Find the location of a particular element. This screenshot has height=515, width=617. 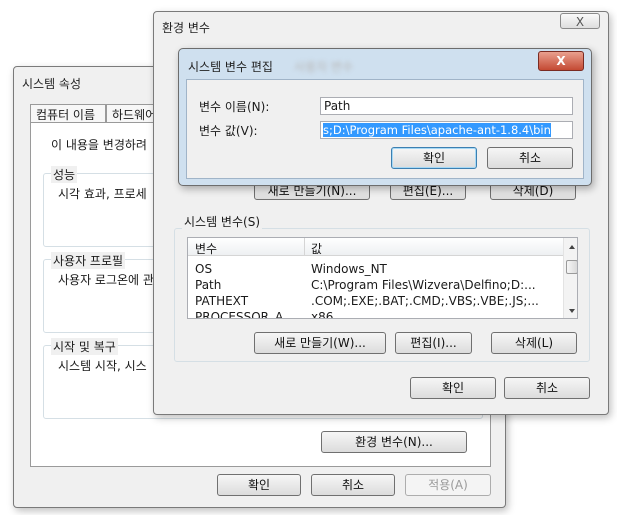

row-value: Windows_NT is located at coordinates (349, 269).